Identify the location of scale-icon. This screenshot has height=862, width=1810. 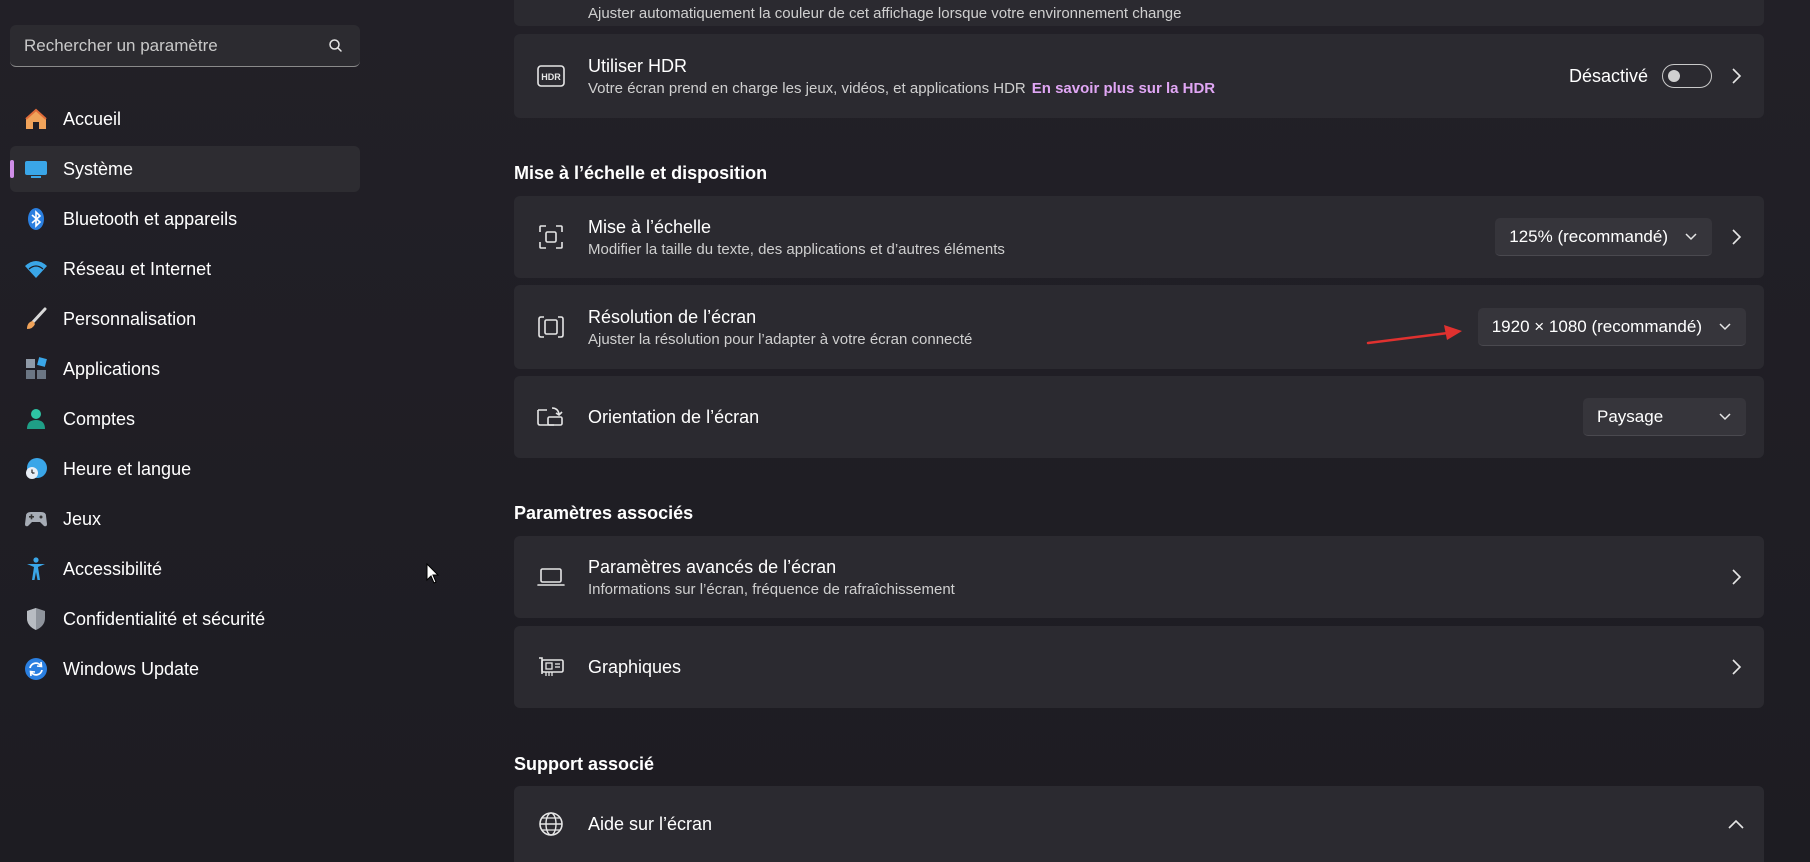
(551, 237).